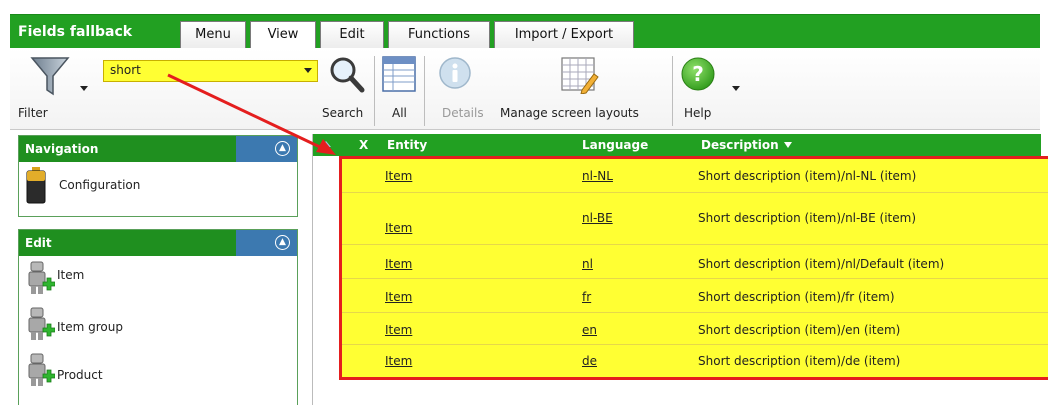  Describe the element at coordinates (677, 145) in the screenshot. I see `grid-header: X Entity Language Description` at that location.